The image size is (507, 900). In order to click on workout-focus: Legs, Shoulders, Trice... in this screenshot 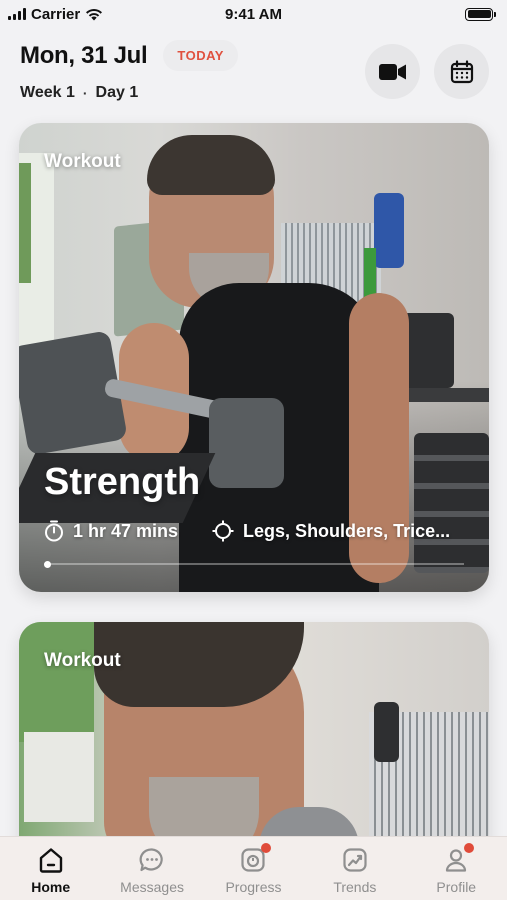, I will do `click(347, 530)`.